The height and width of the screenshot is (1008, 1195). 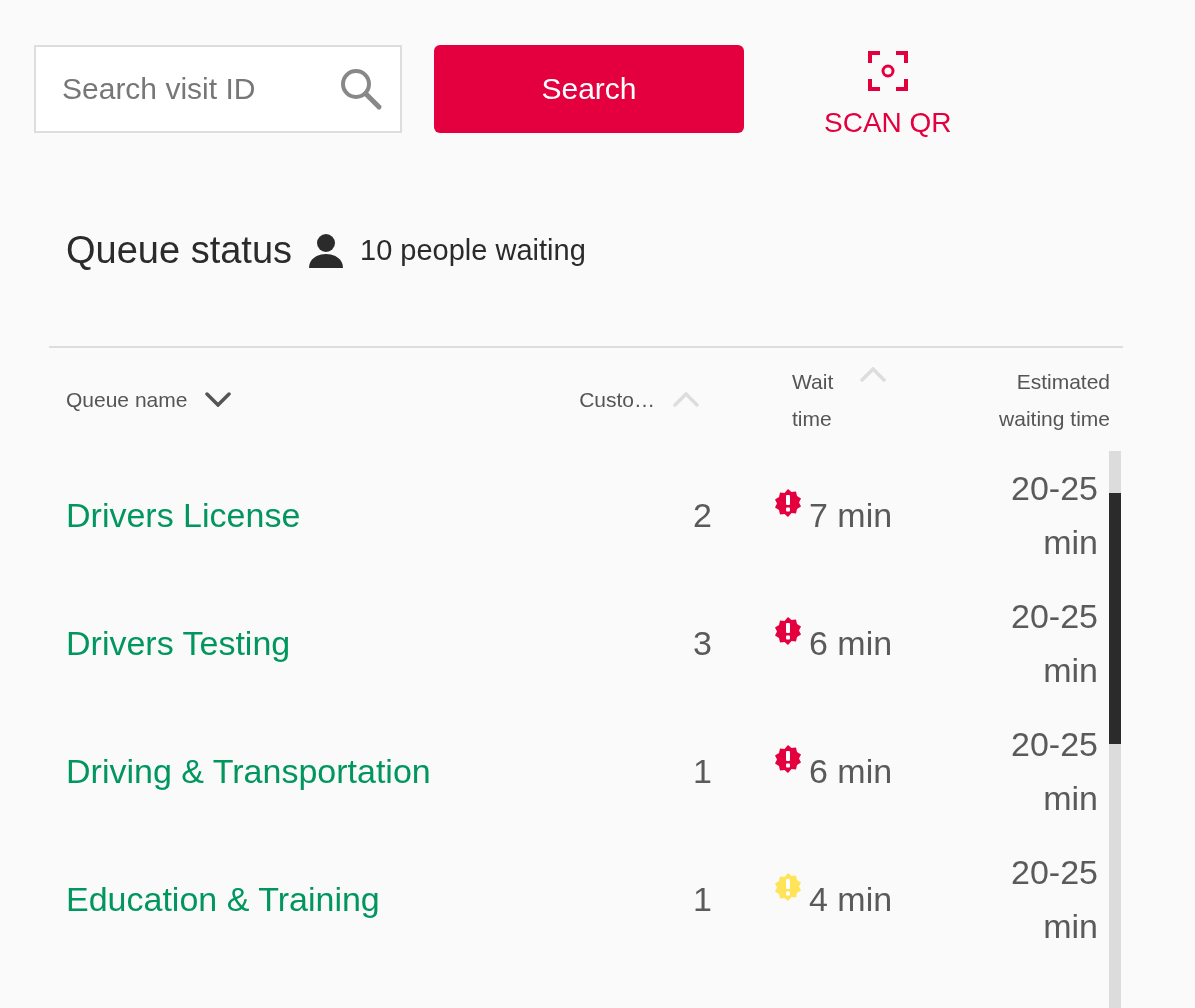 What do you see at coordinates (223, 898) in the screenshot?
I see `queue-name-link: Education & Training` at bounding box center [223, 898].